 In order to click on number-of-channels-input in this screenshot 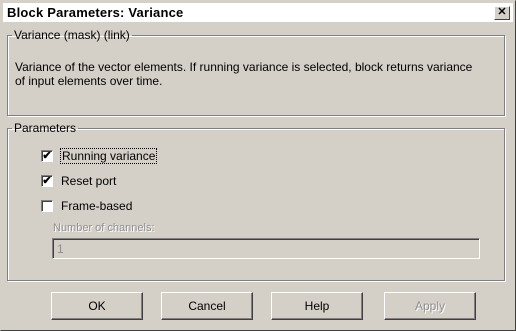, I will do `click(266, 248)`.